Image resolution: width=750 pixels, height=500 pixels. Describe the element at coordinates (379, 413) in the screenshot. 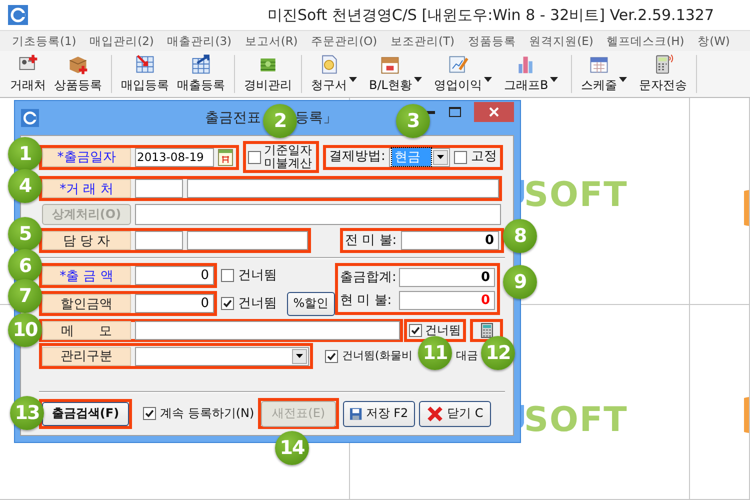

I see `dialog-button: 저장 F2` at that location.